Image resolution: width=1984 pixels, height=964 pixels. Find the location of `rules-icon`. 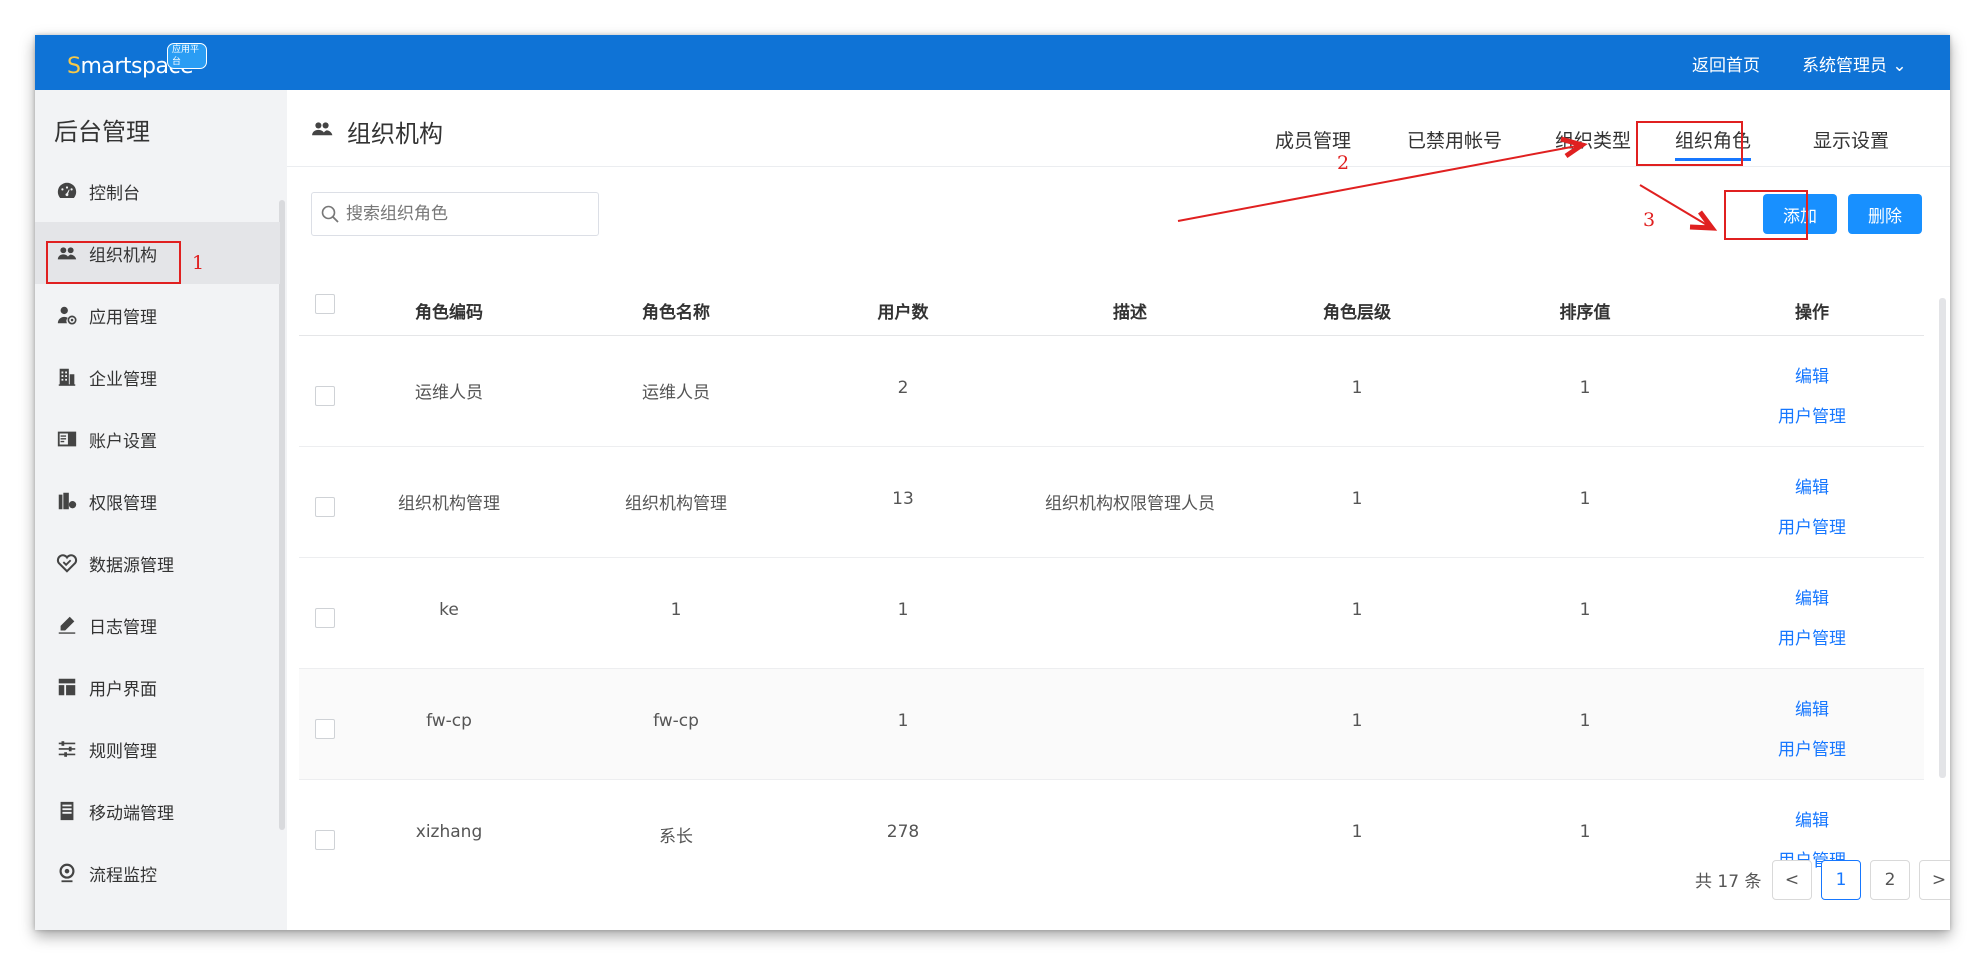

rules-icon is located at coordinates (67, 749).